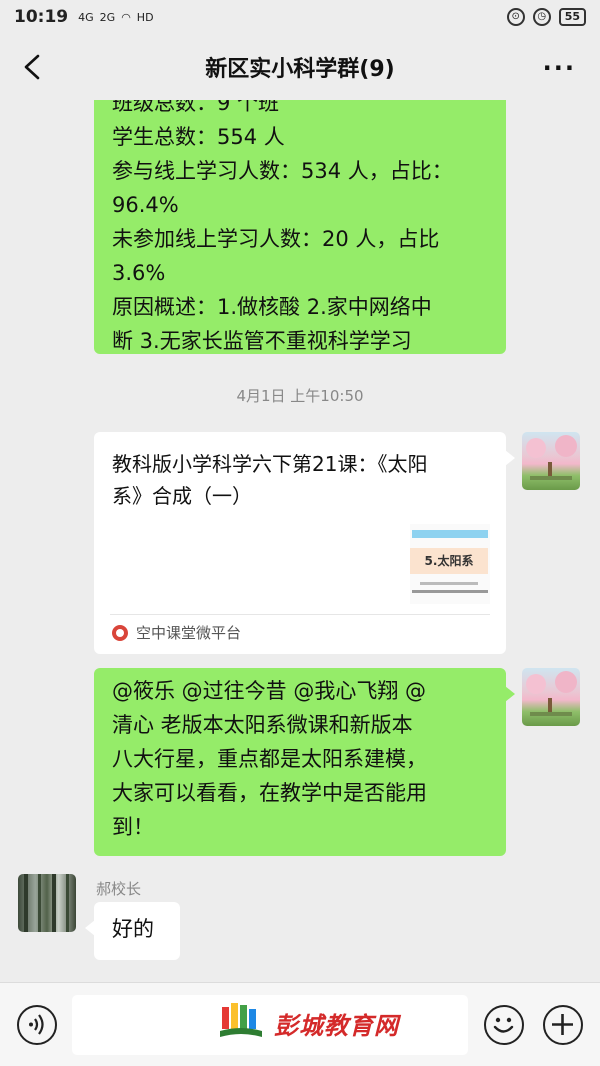  I want to click on stats-line: 断 3.无家长监管不重视科学学习, so click(262, 341).